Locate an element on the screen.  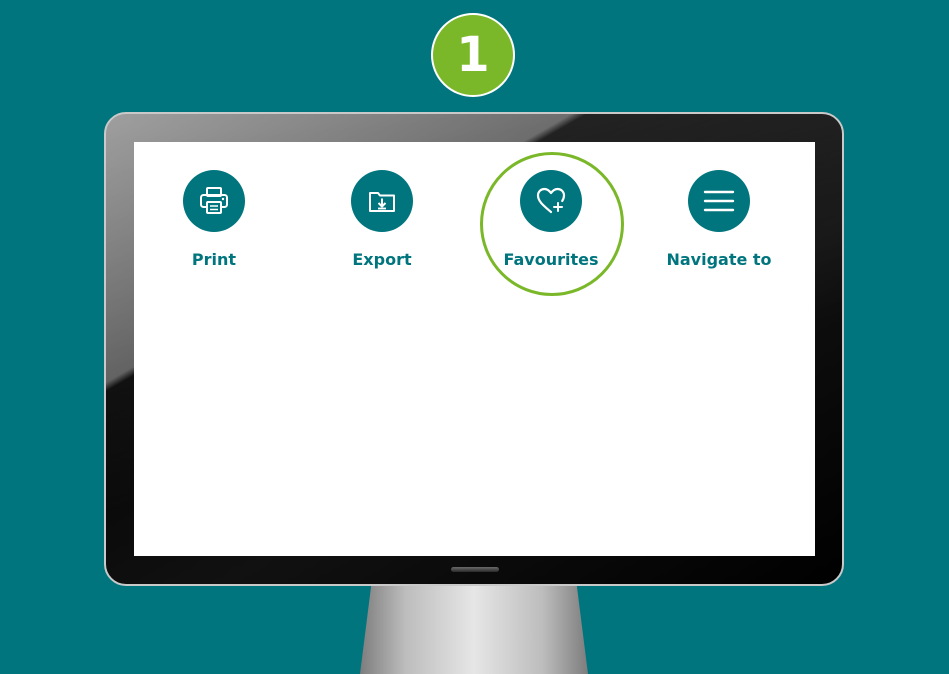
favourites-icon-circle is located at coordinates (551, 201).